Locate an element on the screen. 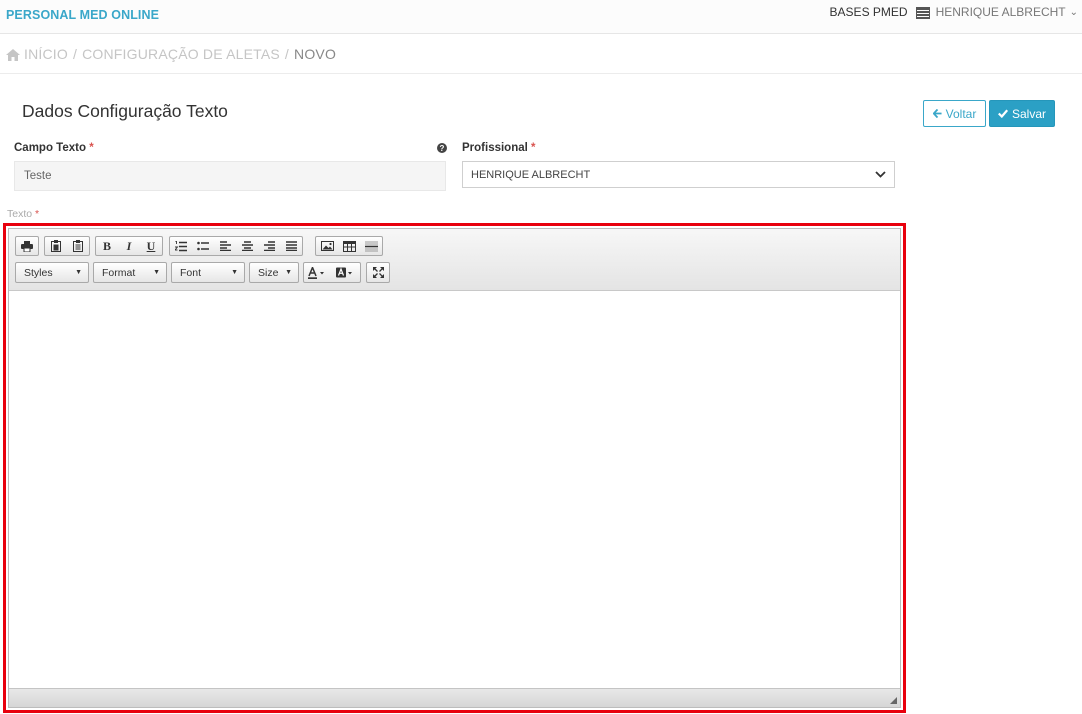 The image size is (1082, 714). breadcrumb: INÍCIO / CONFIGURAÇÃO DE ALETAS / NOVO is located at coordinates (171, 54).